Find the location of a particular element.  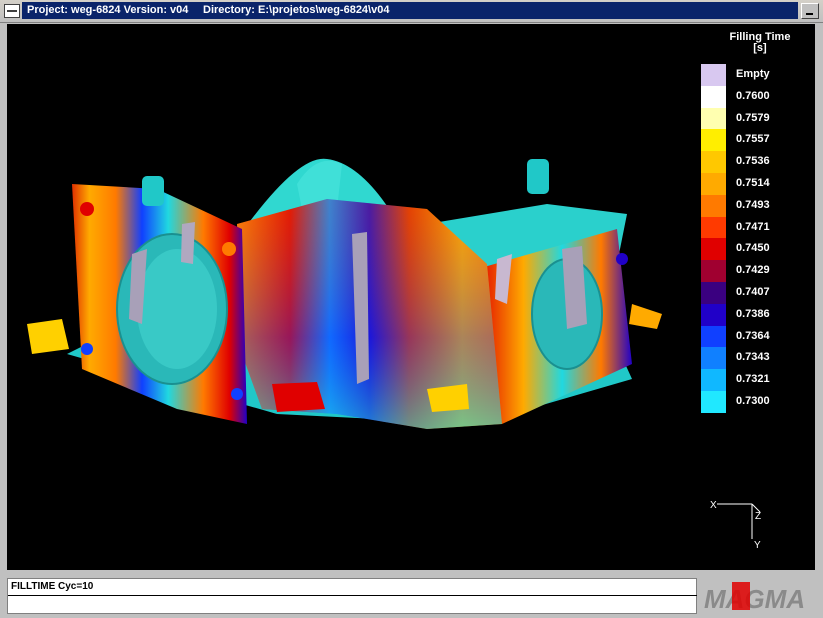

legend-title-unit: [s] is located at coordinates (760, 48).